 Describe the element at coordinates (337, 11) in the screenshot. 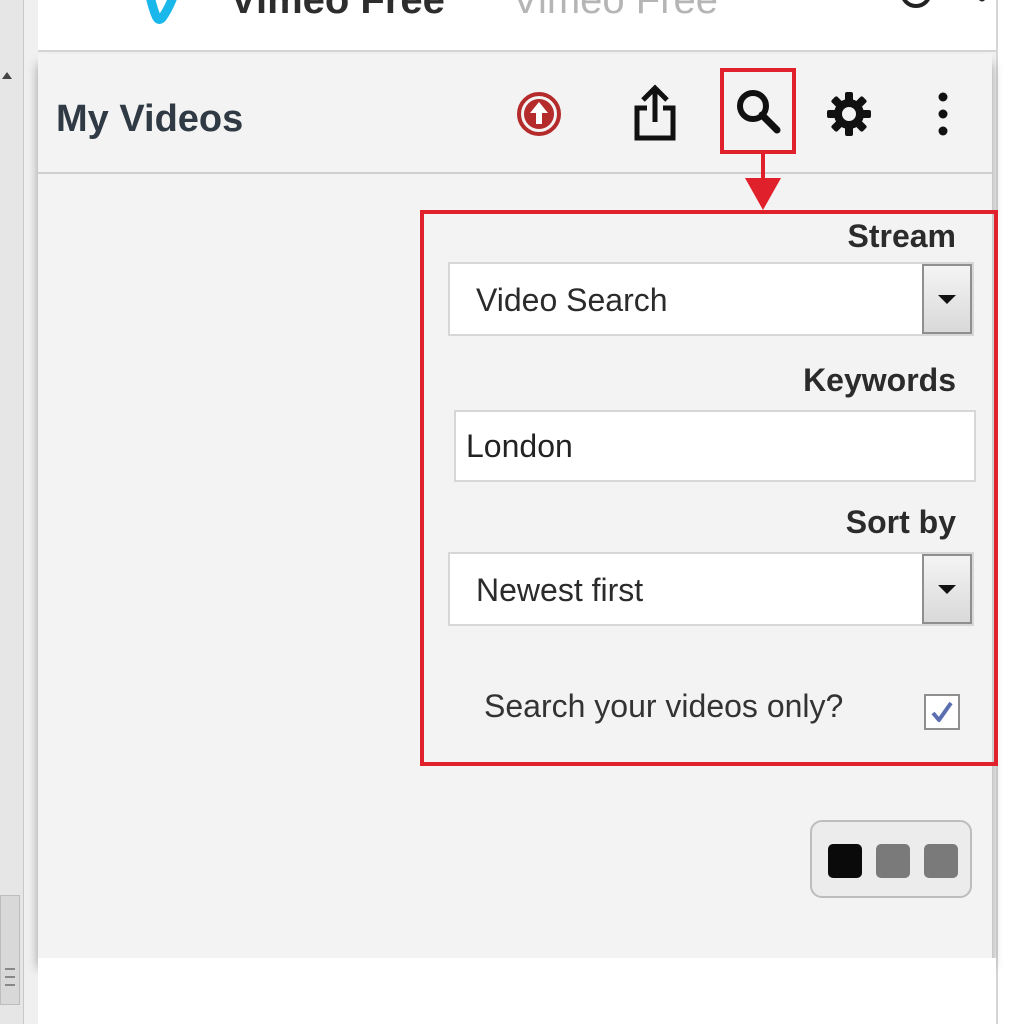

I see `app-title: Vimeo Free` at that location.